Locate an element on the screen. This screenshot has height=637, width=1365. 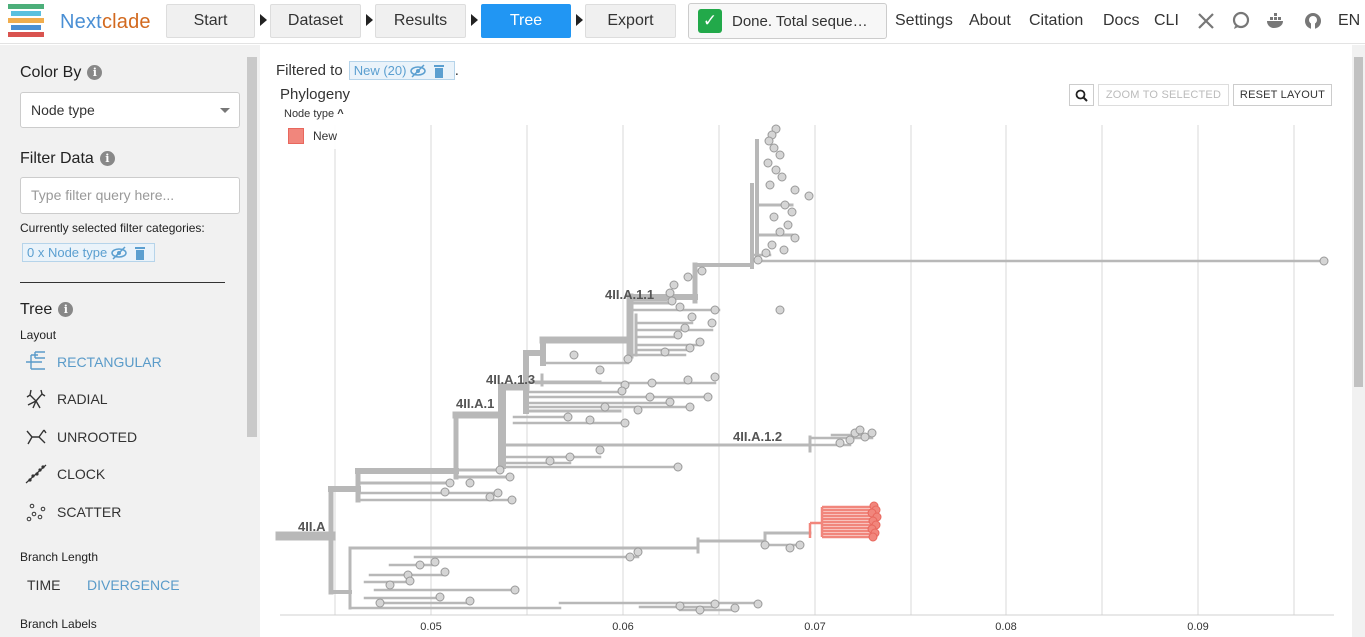
step-export: Export is located at coordinates (630, 21).